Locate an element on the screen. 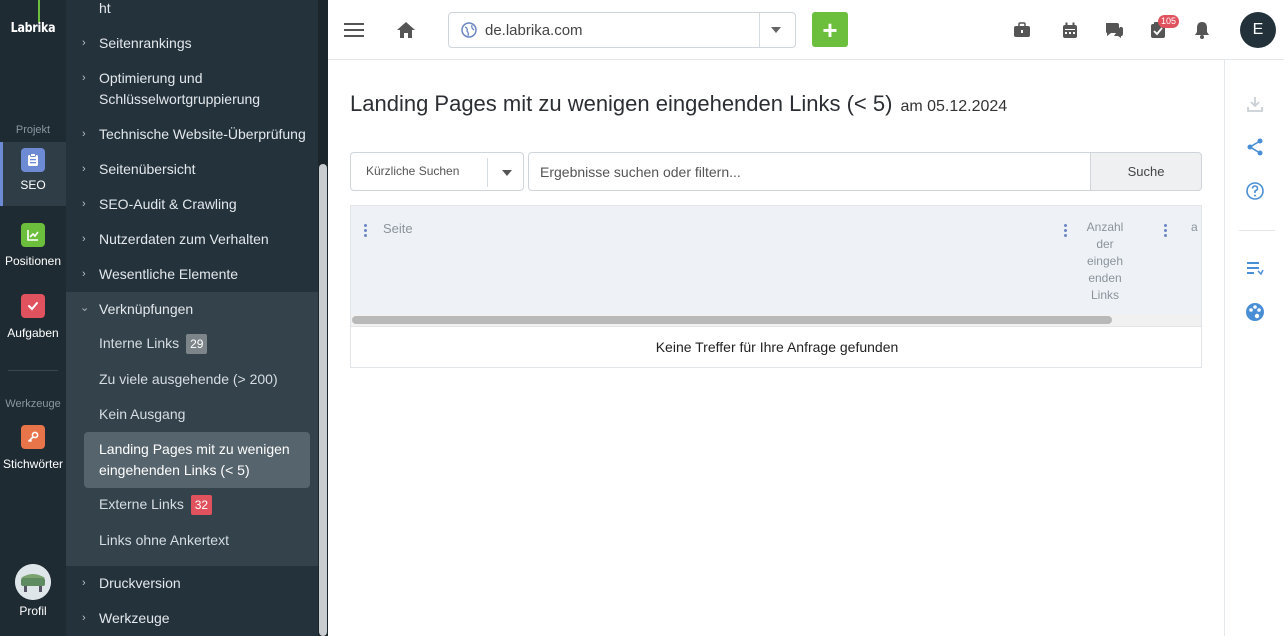  sidebar-item-label: Seitenübersicht is located at coordinates (147, 169).